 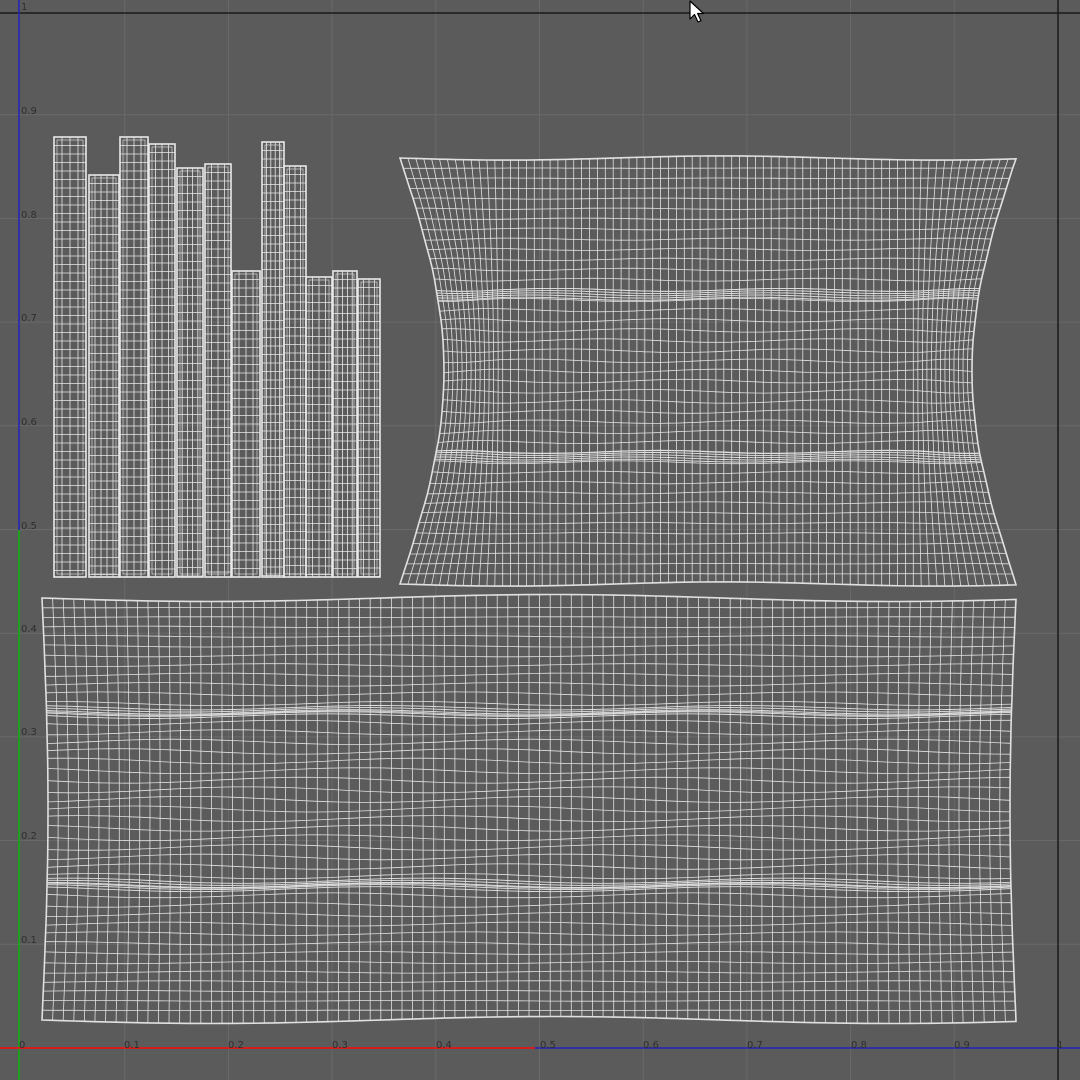 What do you see at coordinates (29, 836) in the screenshot?
I see `v-tick-label: 0.2` at bounding box center [29, 836].